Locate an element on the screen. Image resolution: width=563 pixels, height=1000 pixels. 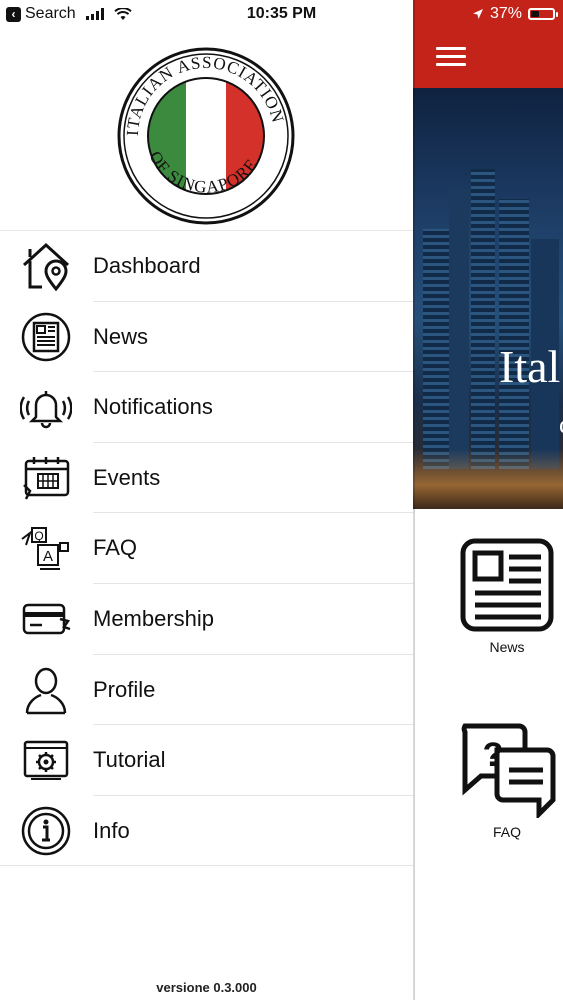
tutorial-gear-icon is located at coordinates (46, 760).